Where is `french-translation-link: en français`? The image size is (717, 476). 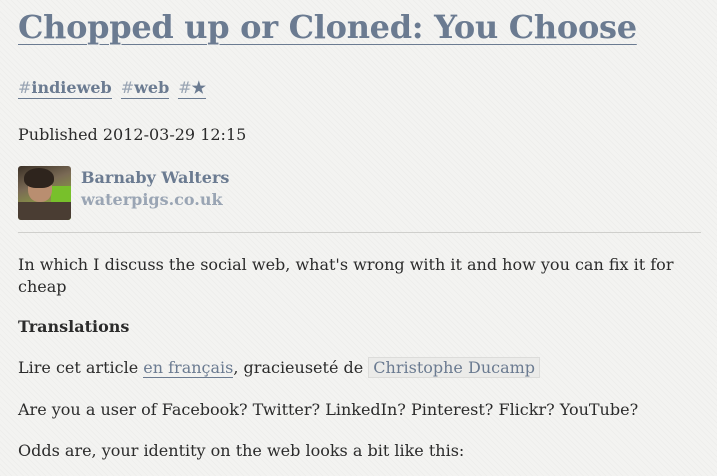
french-translation-link: en français is located at coordinates (188, 368).